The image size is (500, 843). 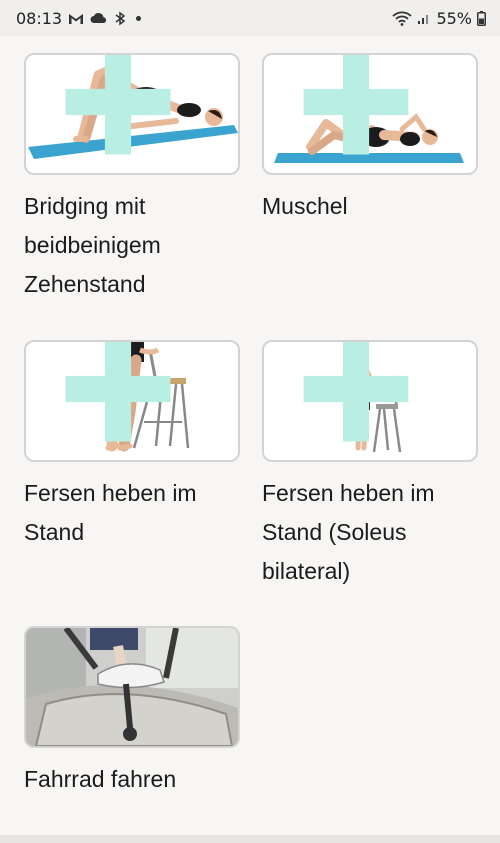 I want to click on exercise-title: Muschel, so click(x=377, y=206).